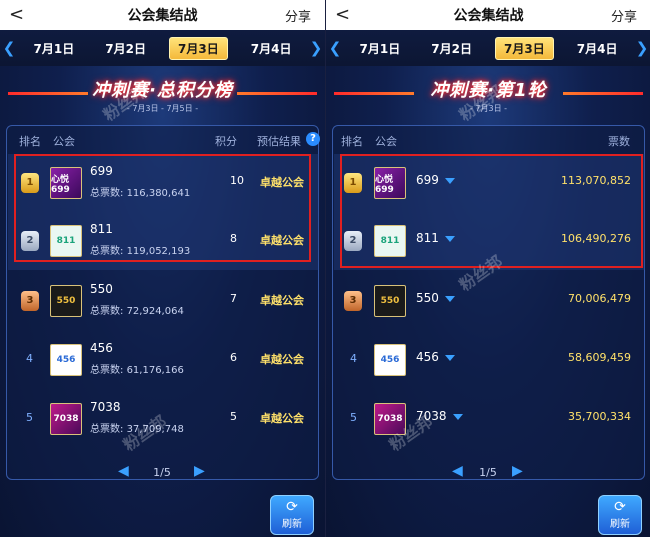 This screenshot has height=537, width=650. What do you see at coordinates (599, 357) in the screenshot?
I see `guild-votes: 58,609,459` at bounding box center [599, 357].